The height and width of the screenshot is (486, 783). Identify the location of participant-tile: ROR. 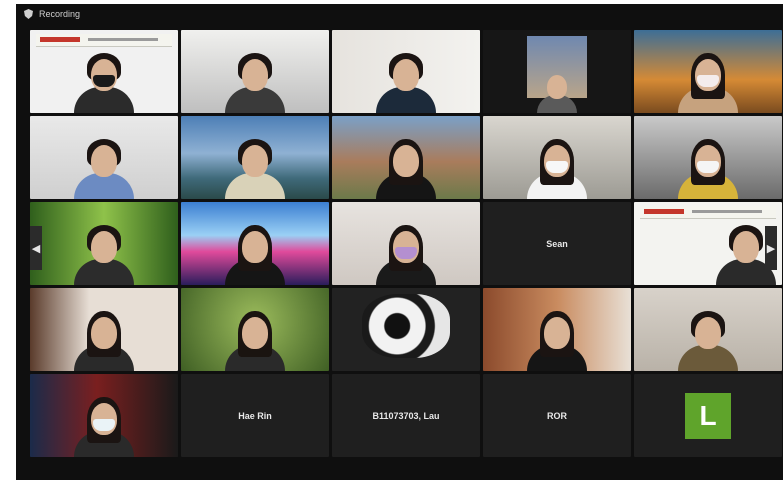
(557, 415).